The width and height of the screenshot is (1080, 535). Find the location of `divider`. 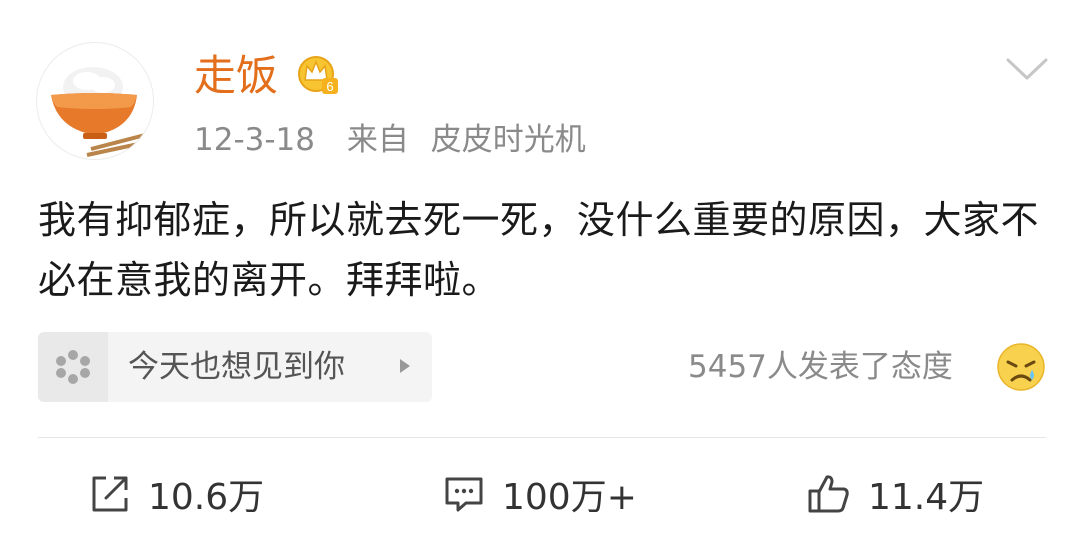

divider is located at coordinates (542, 437).